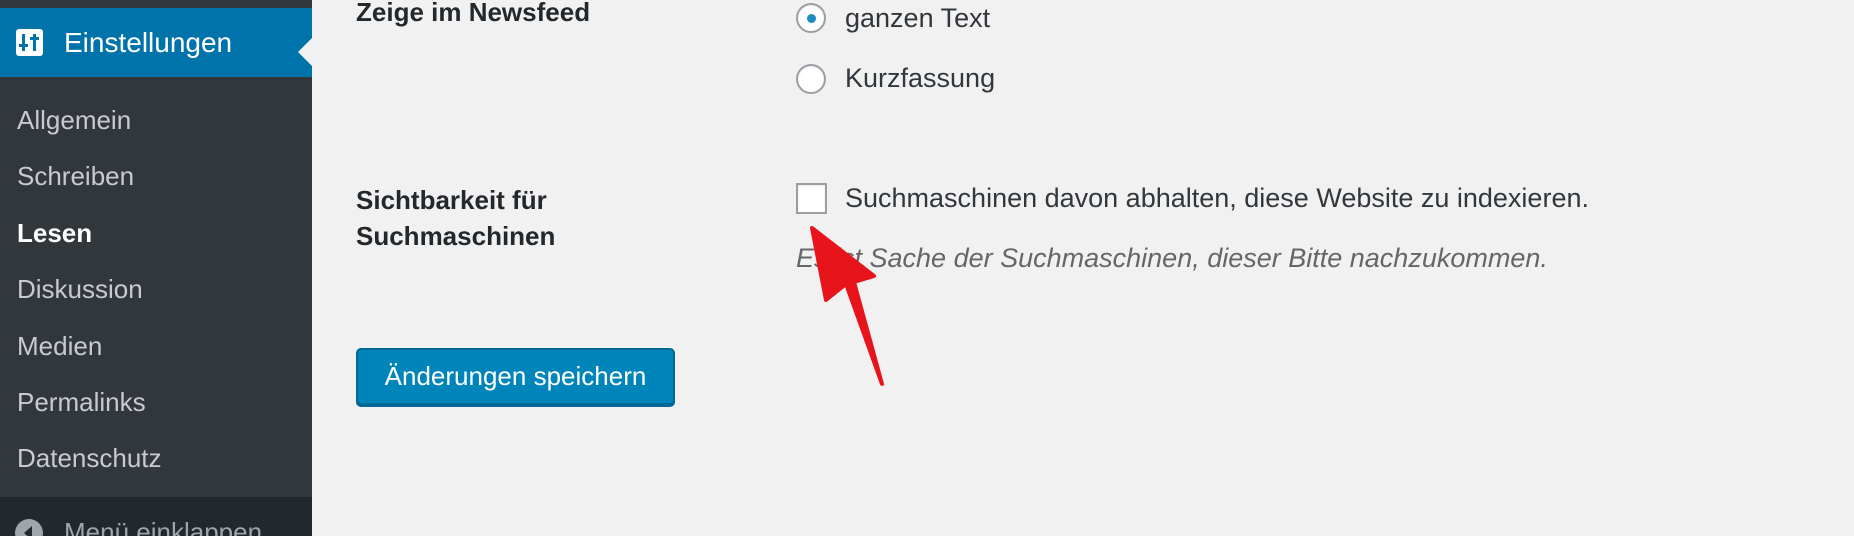 The width and height of the screenshot is (1854, 536). Describe the element at coordinates (847, 306) in the screenshot. I see `red-pointer-arrow-icon` at that location.